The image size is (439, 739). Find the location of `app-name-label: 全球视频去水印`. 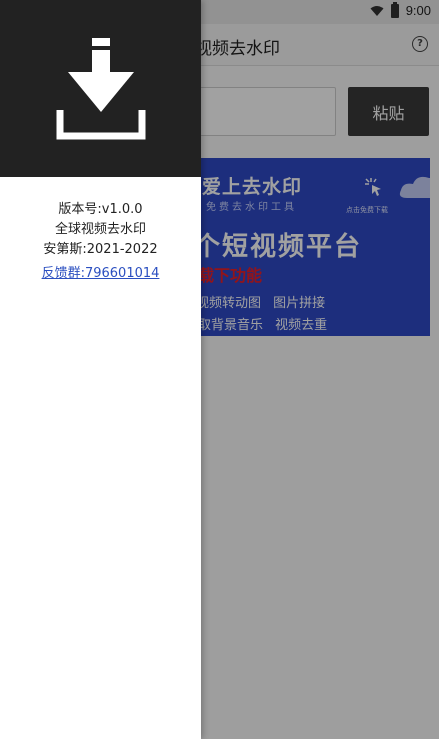

app-name-label: 全球视频去水印 is located at coordinates (100, 229).